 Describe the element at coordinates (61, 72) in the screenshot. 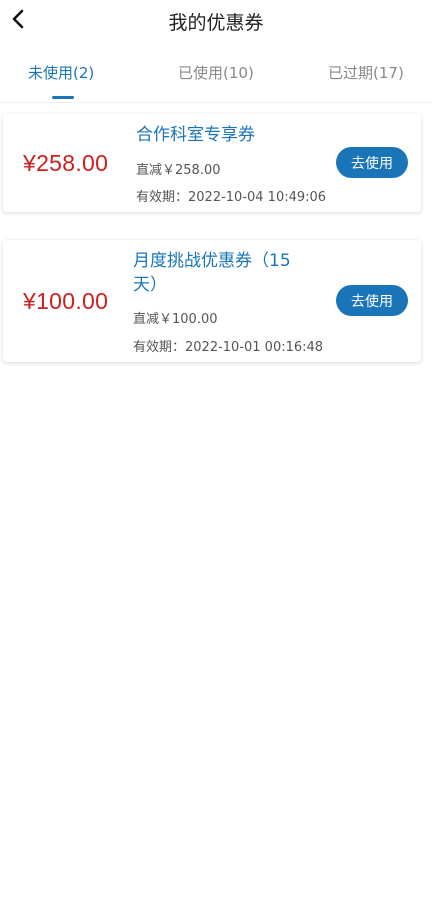

I see `tab-unused: 未使用(2)` at that location.